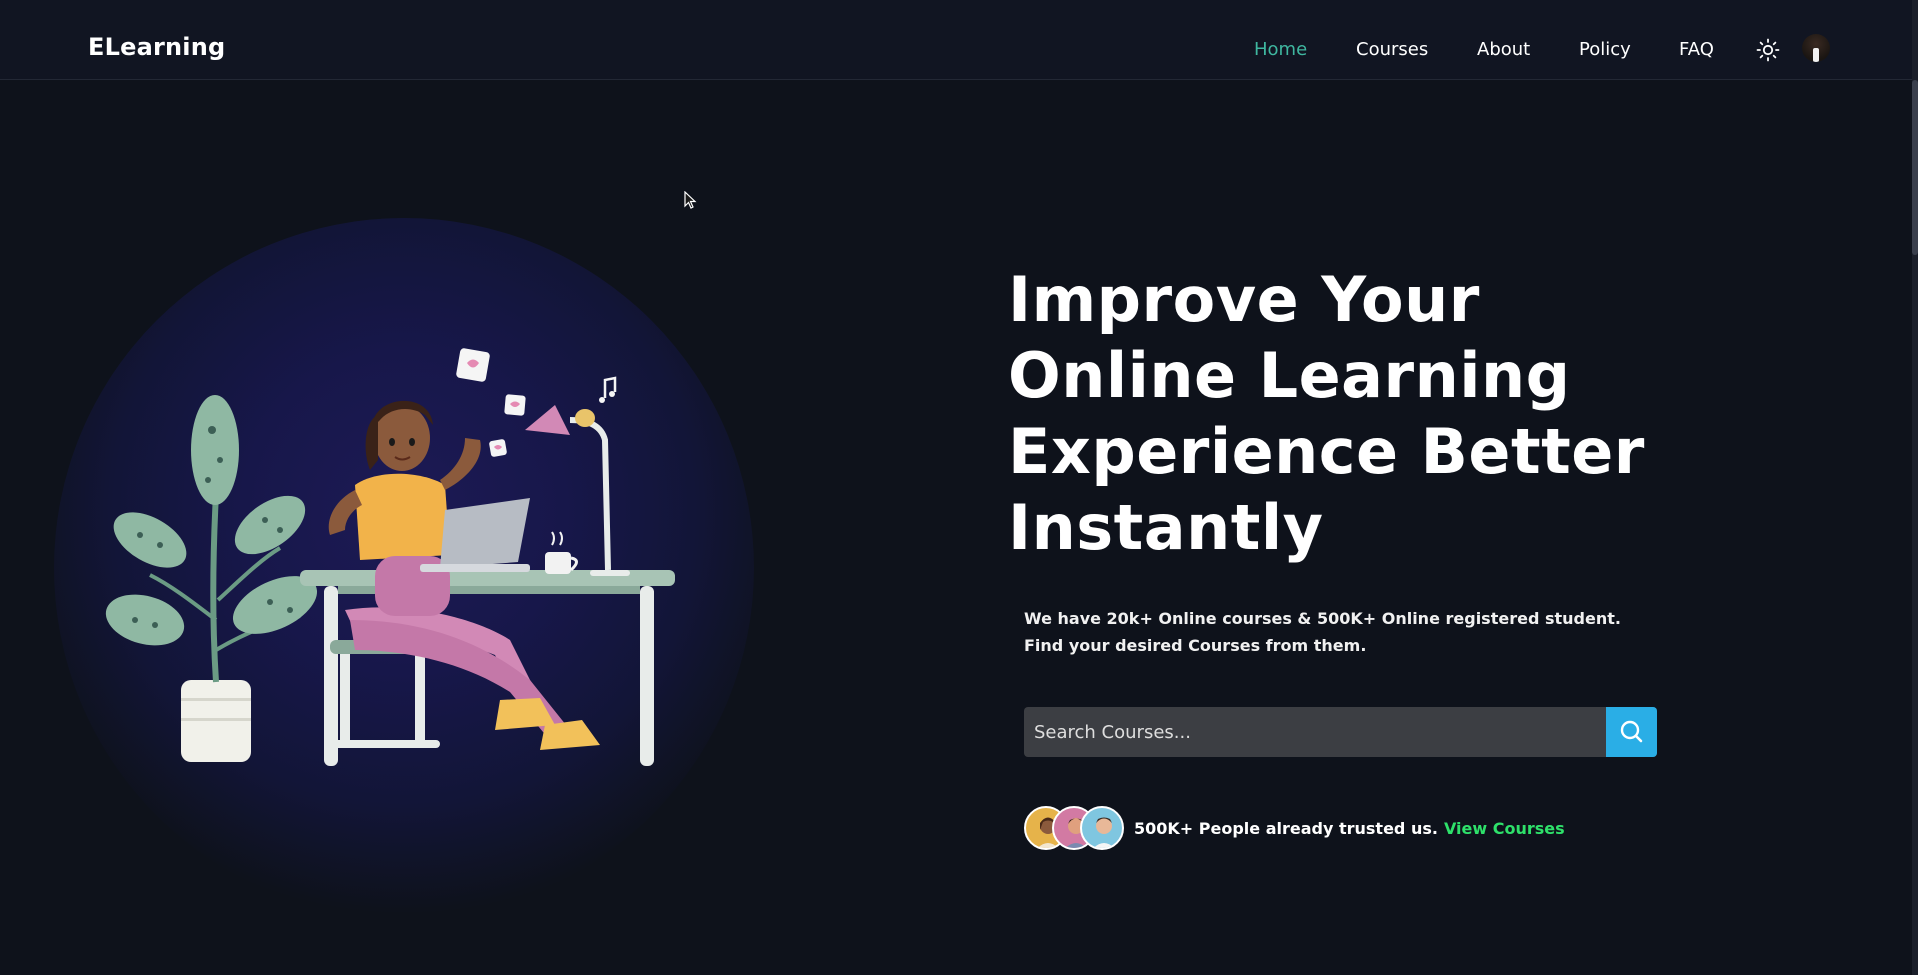 The height and width of the screenshot is (975, 1918). I want to click on course-search-bar, so click(1340, 732).